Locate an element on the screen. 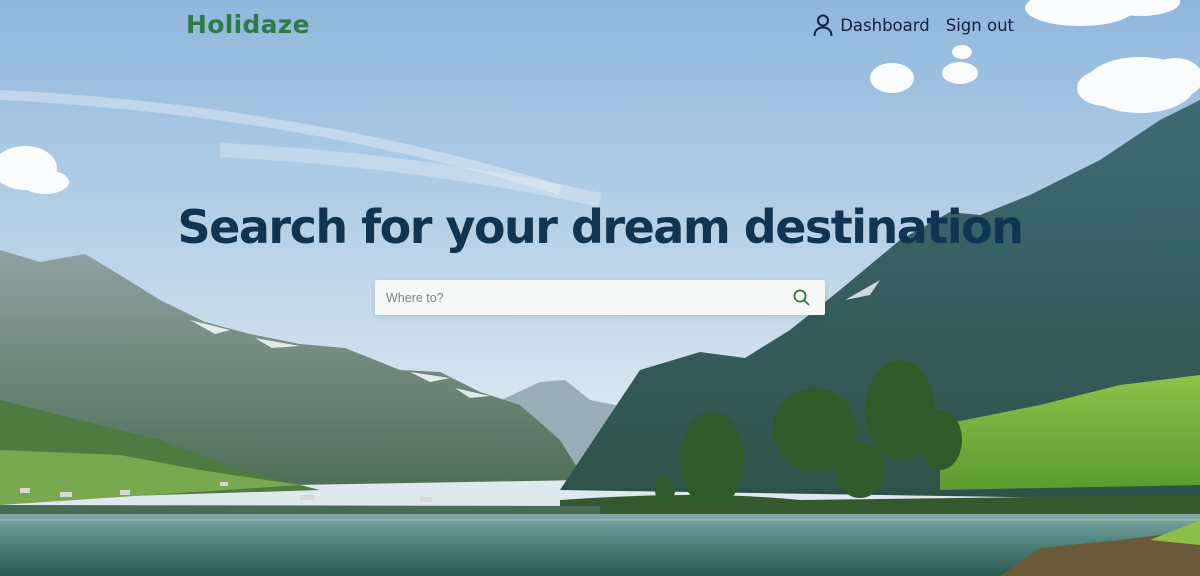  nav-sign-out-link: Sign out is located at coordinates (980, 25).